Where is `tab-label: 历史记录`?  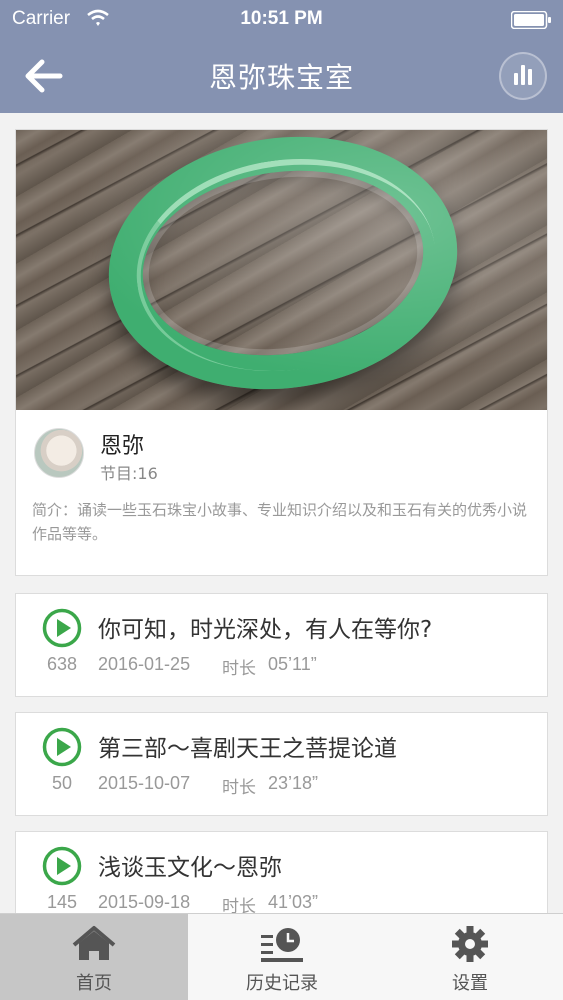 tab-label: 历史记录 is located at coordinates (282, 983).